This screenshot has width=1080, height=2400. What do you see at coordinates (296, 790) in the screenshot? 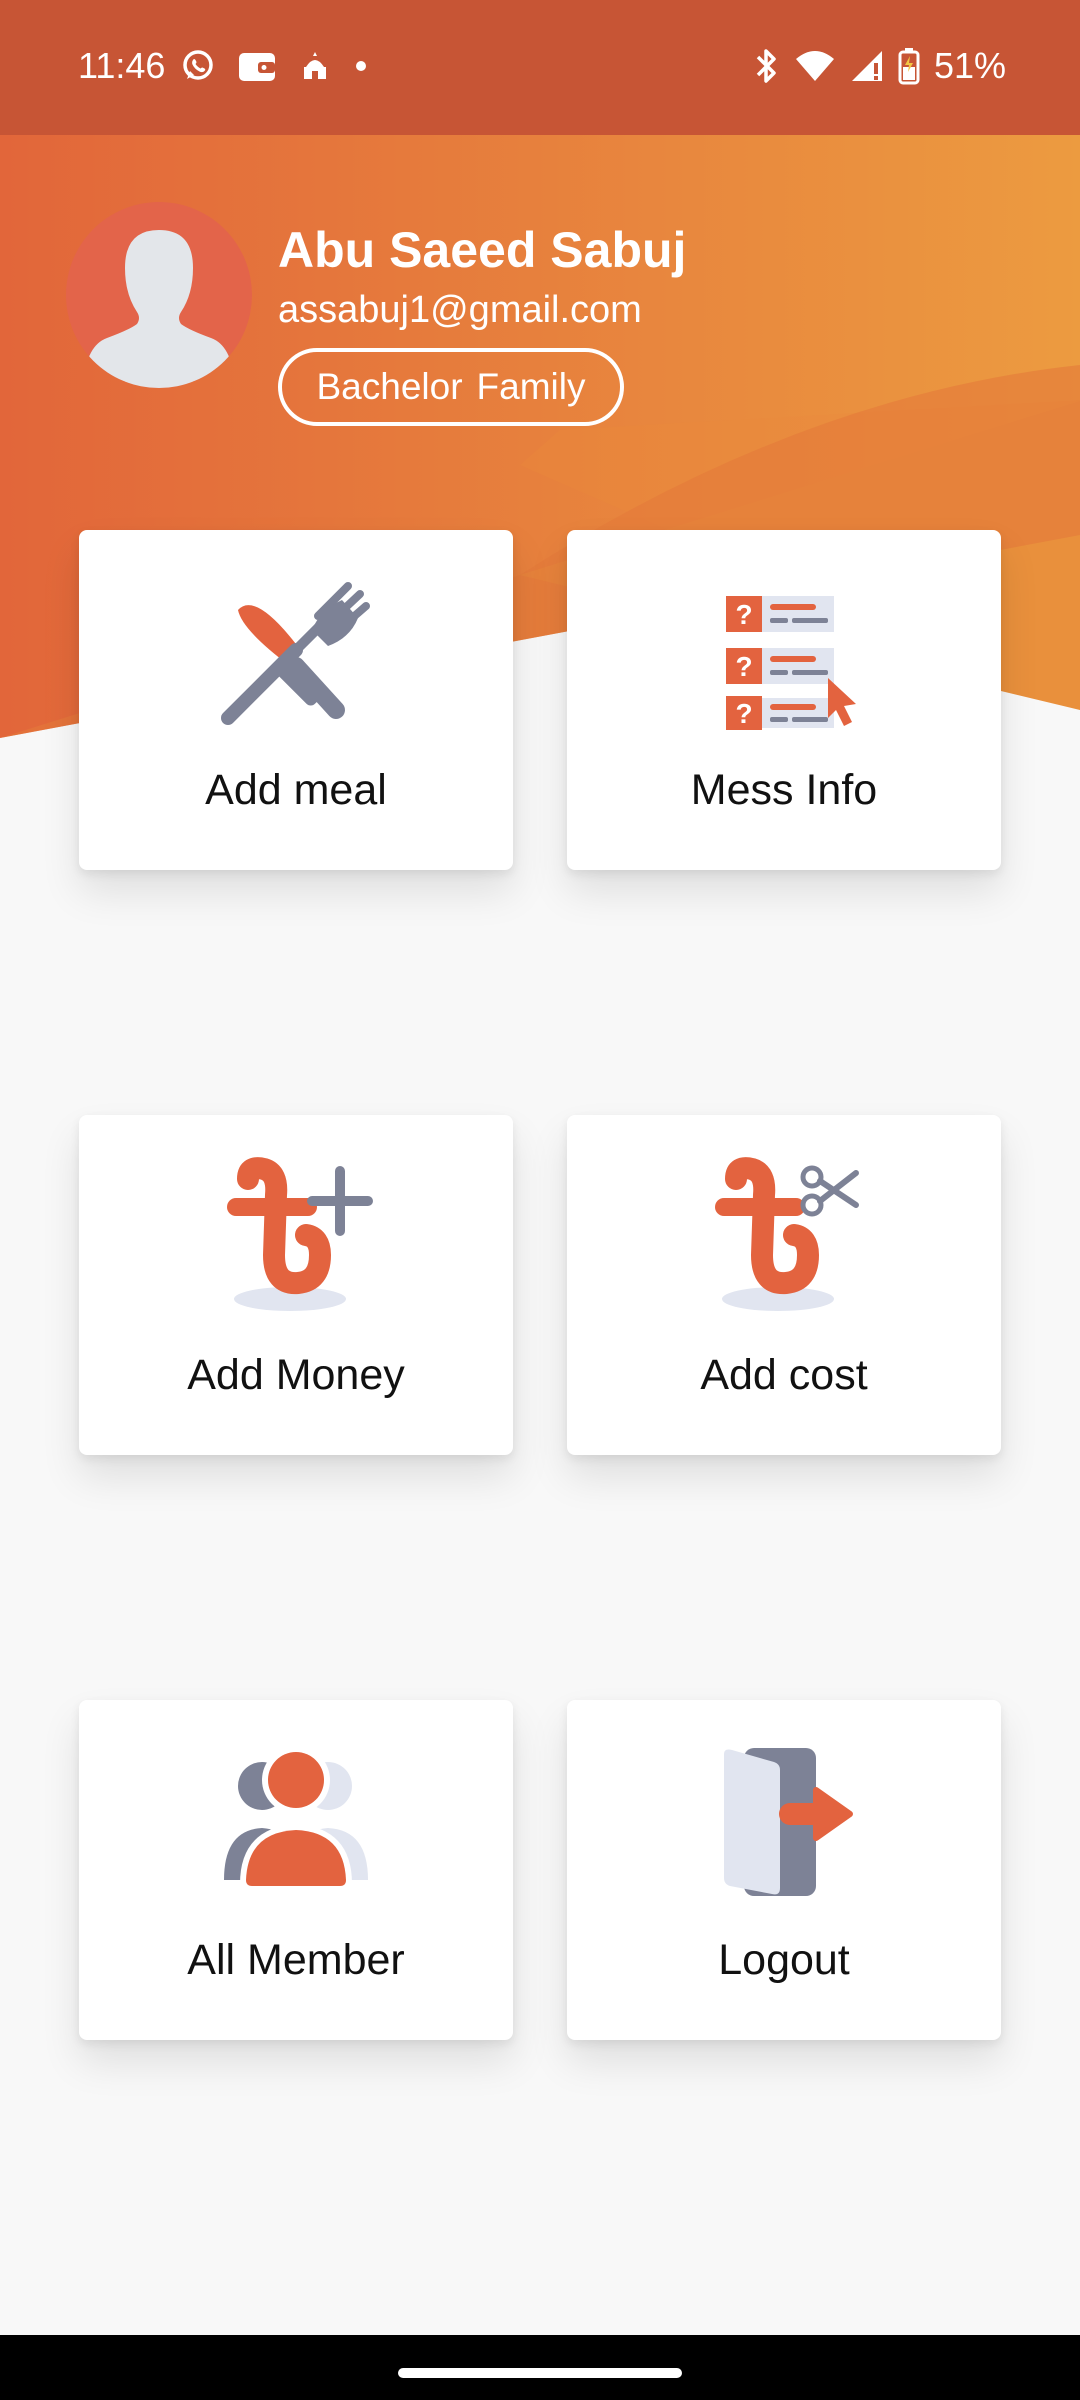
I see `add-meal-label: Add meal` at bounding box center [296, 790].